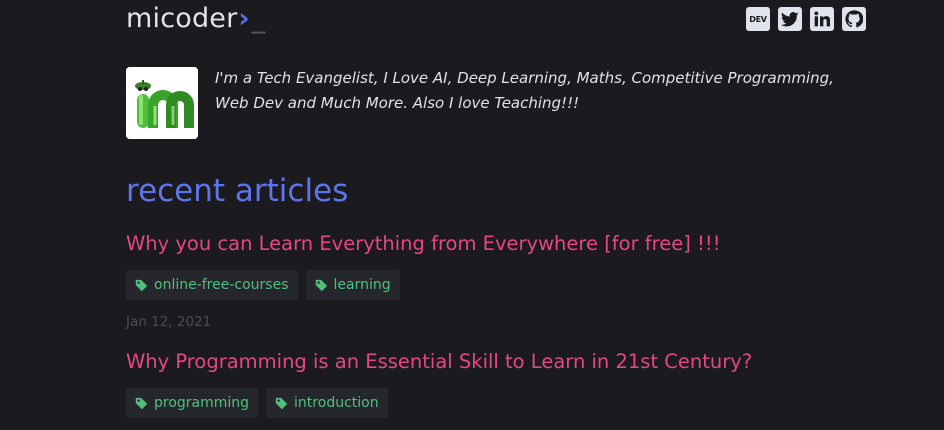 The height and width of the screenshot is (430, 944). I want to click on tag-chip: online-free-courses, so click(212, 285).